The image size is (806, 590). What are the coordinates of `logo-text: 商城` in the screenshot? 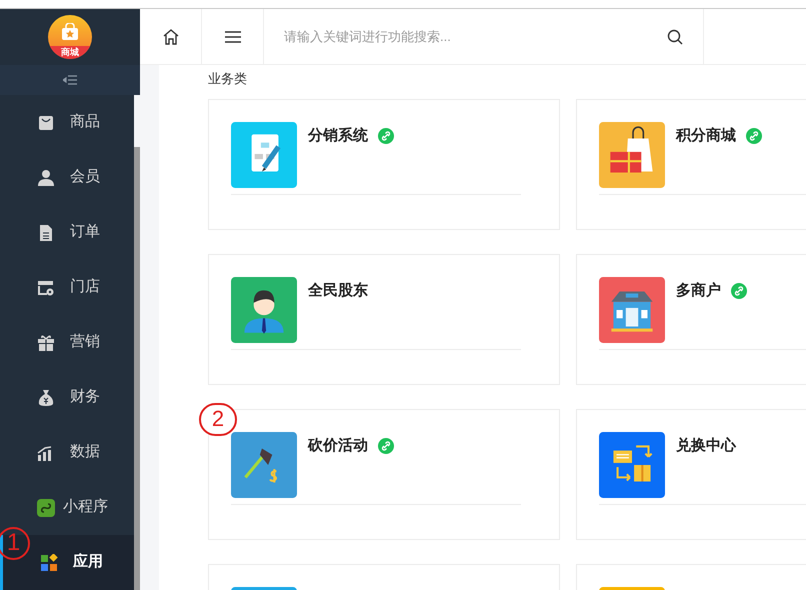 It's located at (70, 52).